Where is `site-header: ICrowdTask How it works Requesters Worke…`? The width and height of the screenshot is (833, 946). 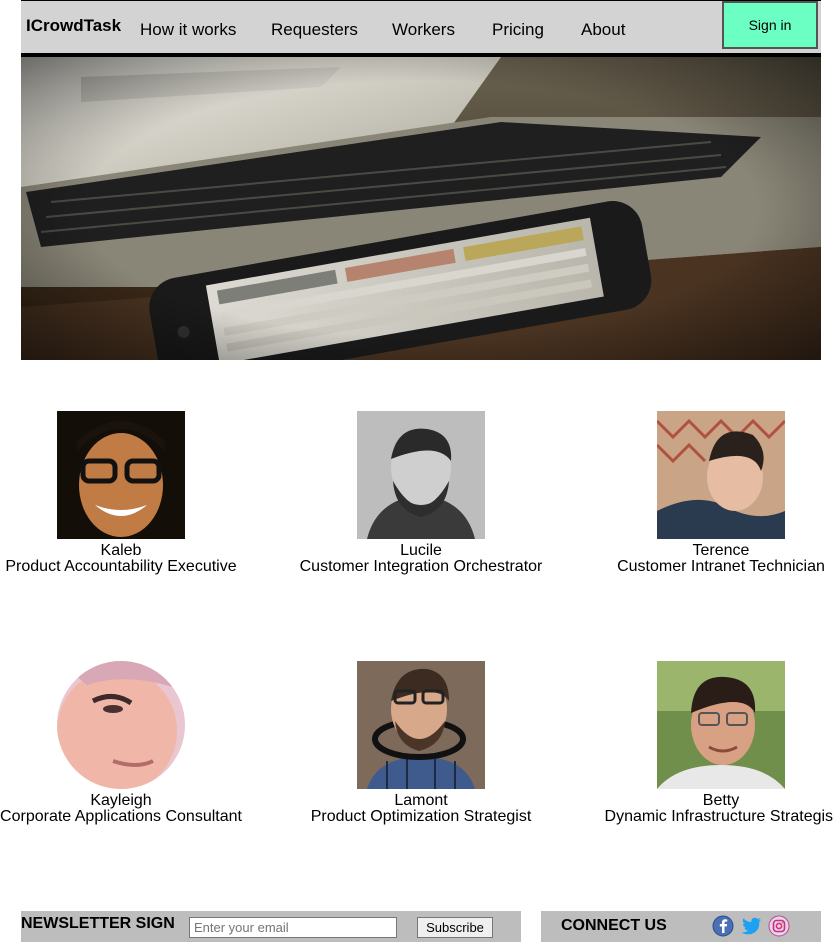 site-header: ICrowdTask How it works Requesters Worke… is located at coordinates (421, 28).